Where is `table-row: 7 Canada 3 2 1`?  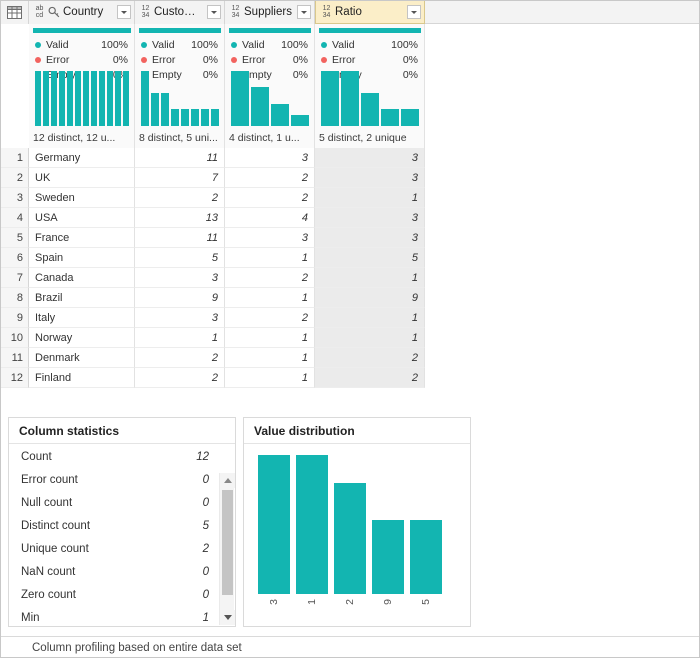
table-row: 7 Canada 3 2 1 is located at coordinates (350, 278).